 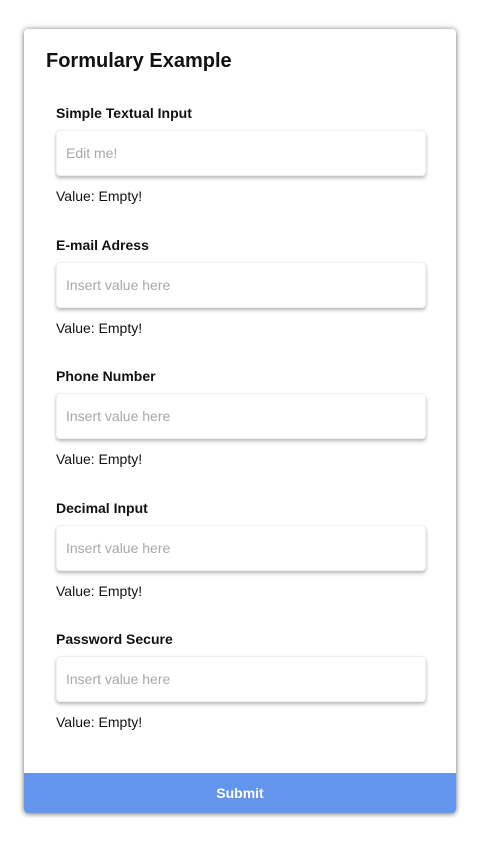 What do you see at coordinates (240, 793) in the screenshot?
I see `submit-button: Submit` at bounding box center [240, 793].